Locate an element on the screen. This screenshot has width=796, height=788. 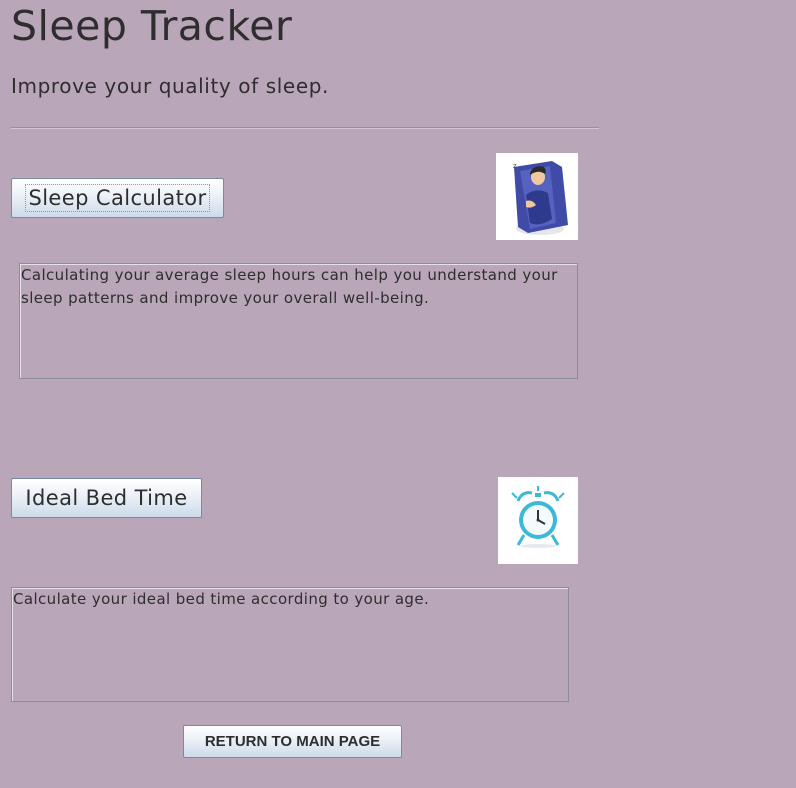
sleep-calculator-button: Sleep Calculator is located at coordinates (117, 198).